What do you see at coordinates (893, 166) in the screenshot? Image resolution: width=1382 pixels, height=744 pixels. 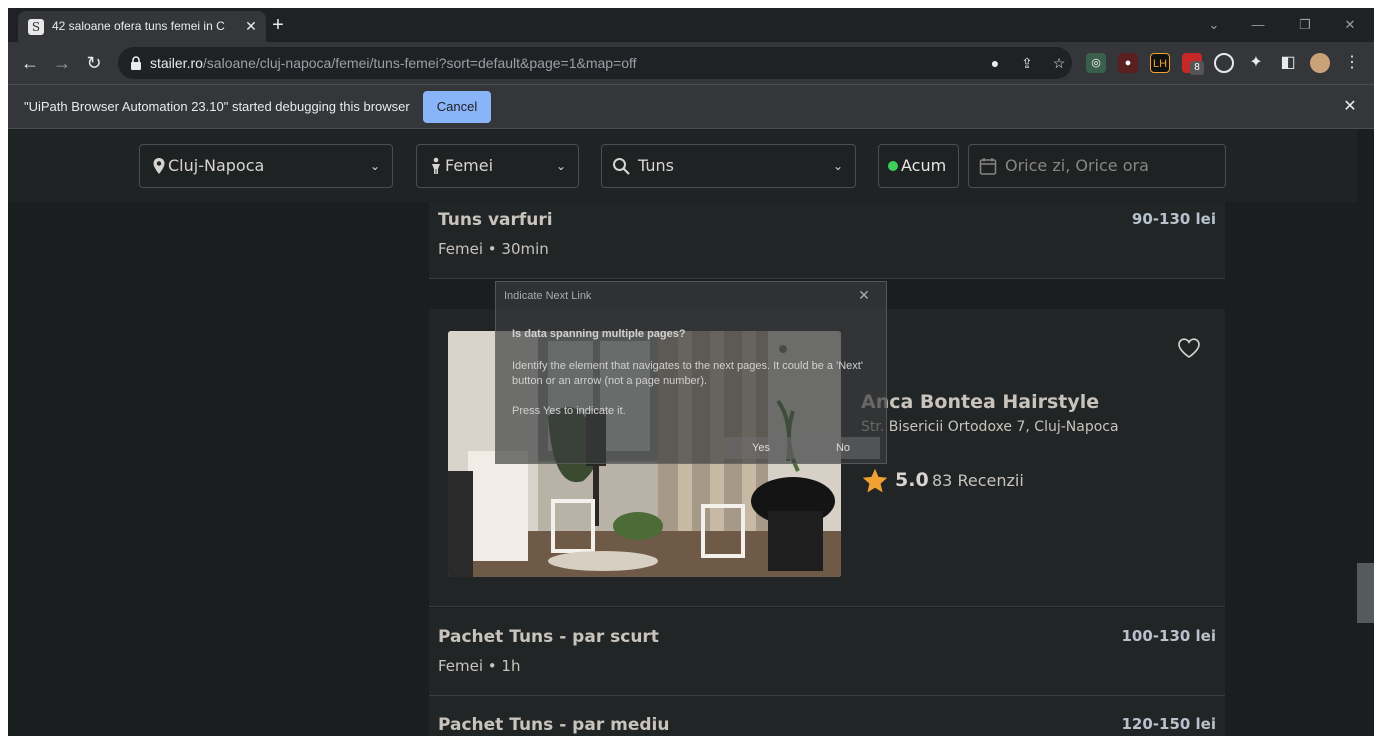 I see `status-dot-icon` at bounding box center [893, 166].